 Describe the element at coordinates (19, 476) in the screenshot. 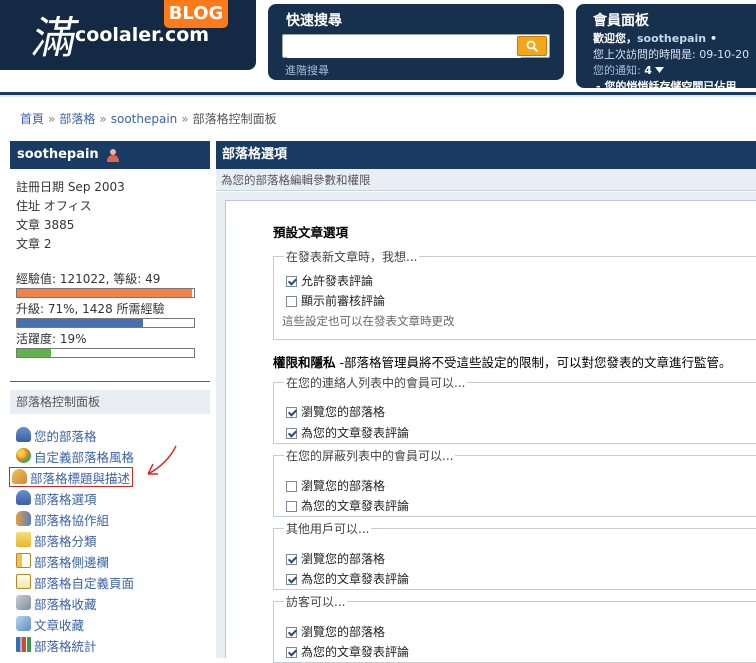

I see `user-edit-icon` at that location.